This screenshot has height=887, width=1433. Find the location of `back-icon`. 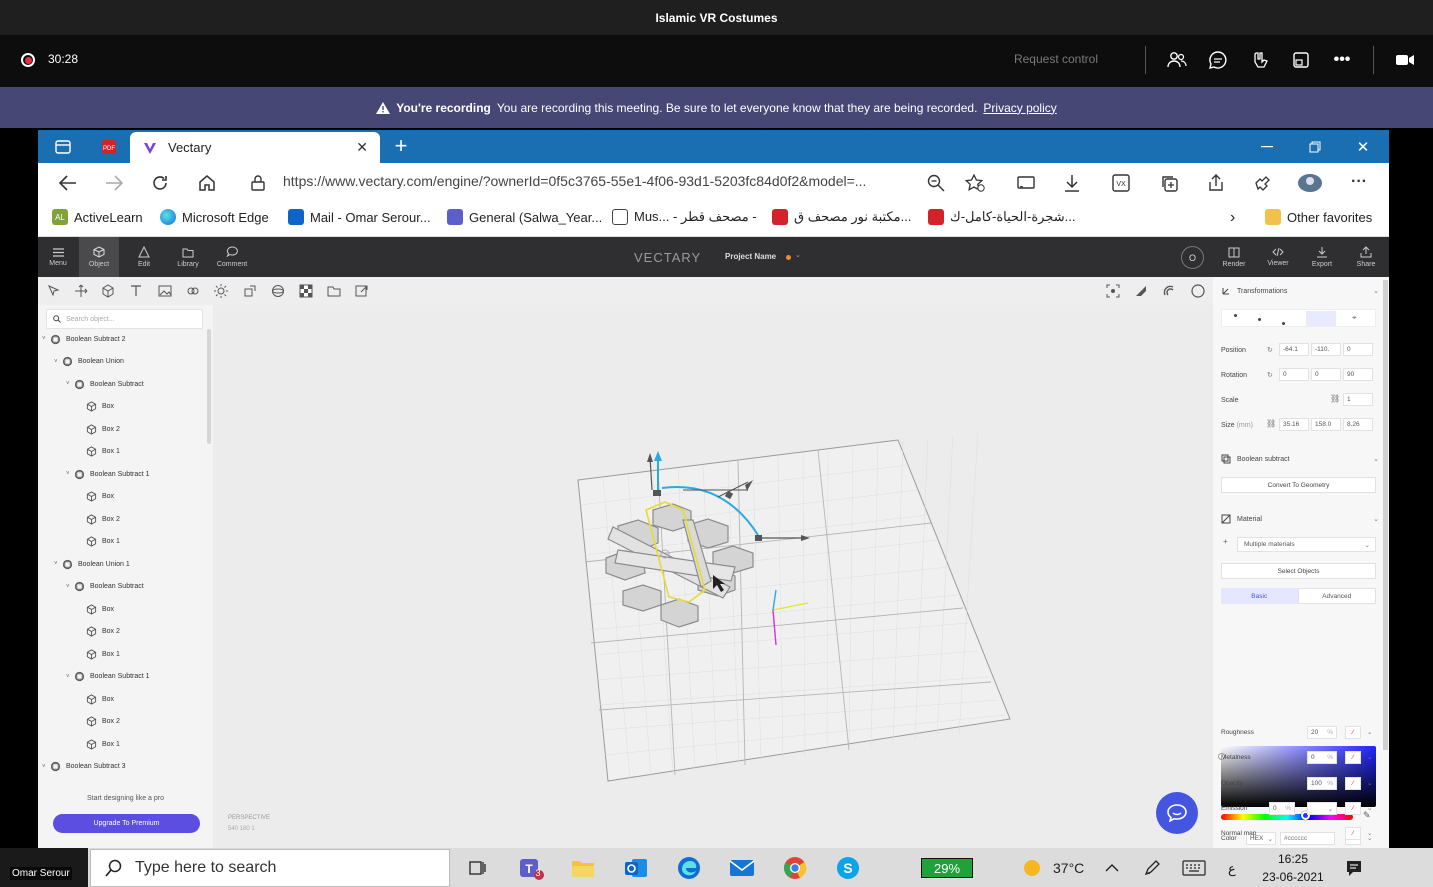

back-icon is located at coordinates (68, 183).